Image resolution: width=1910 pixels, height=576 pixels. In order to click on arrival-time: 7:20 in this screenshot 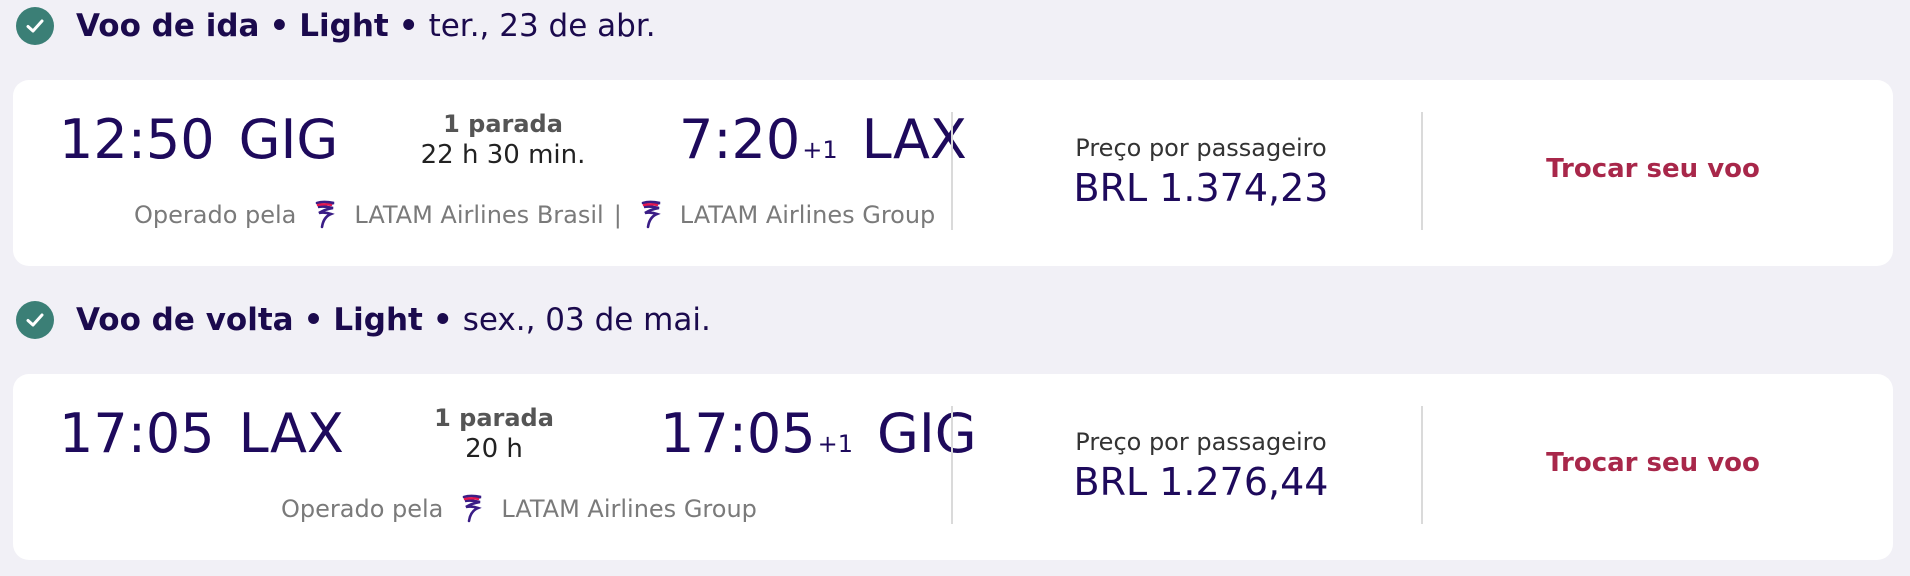, I will do `click(740, 139)`.